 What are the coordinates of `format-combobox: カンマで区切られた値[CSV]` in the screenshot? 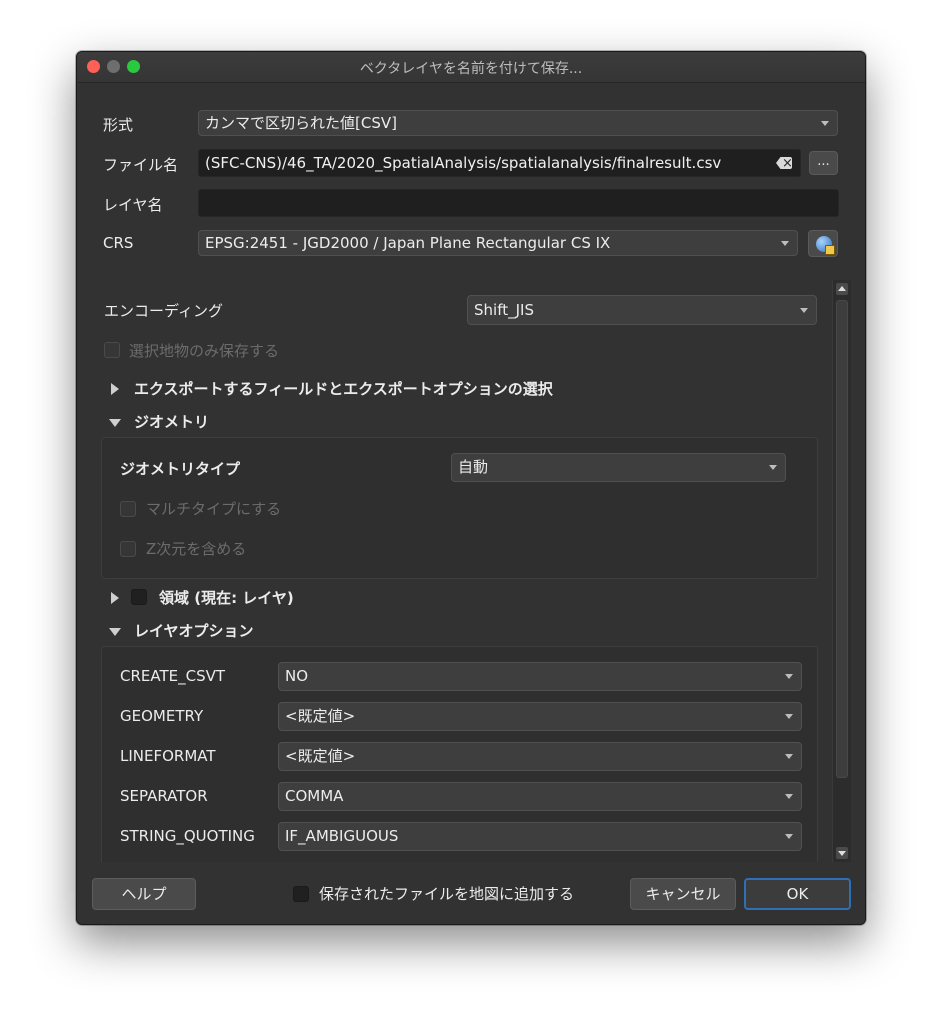 It's located at (518, 123).